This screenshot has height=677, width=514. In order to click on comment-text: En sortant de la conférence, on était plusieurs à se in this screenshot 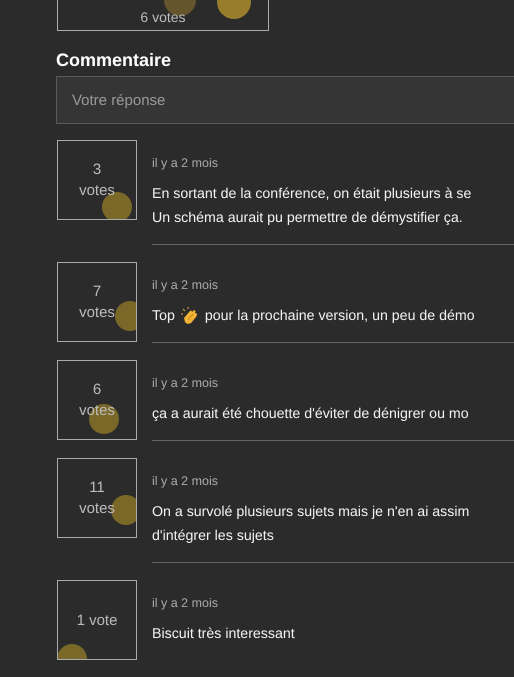, I will do `click(312, 194)`.